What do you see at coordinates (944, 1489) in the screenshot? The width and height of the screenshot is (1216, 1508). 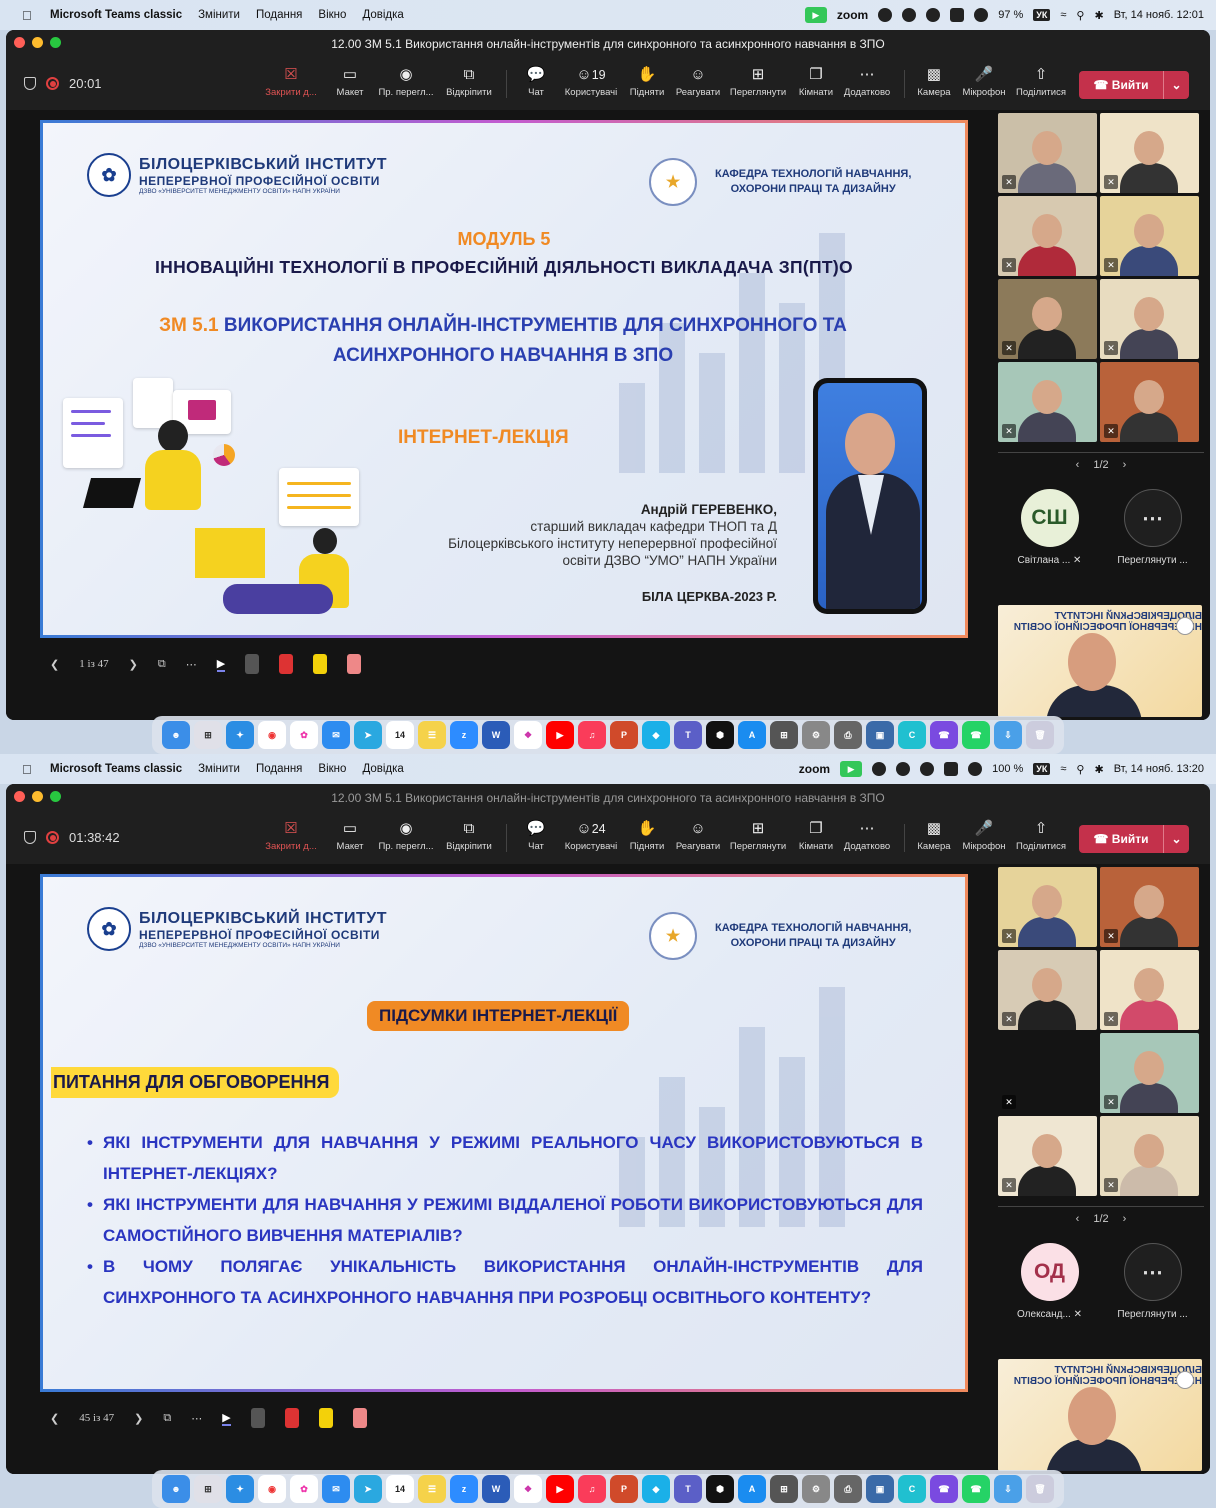 I see `viber-icon: ☎` at bounding box center [944, 1489].